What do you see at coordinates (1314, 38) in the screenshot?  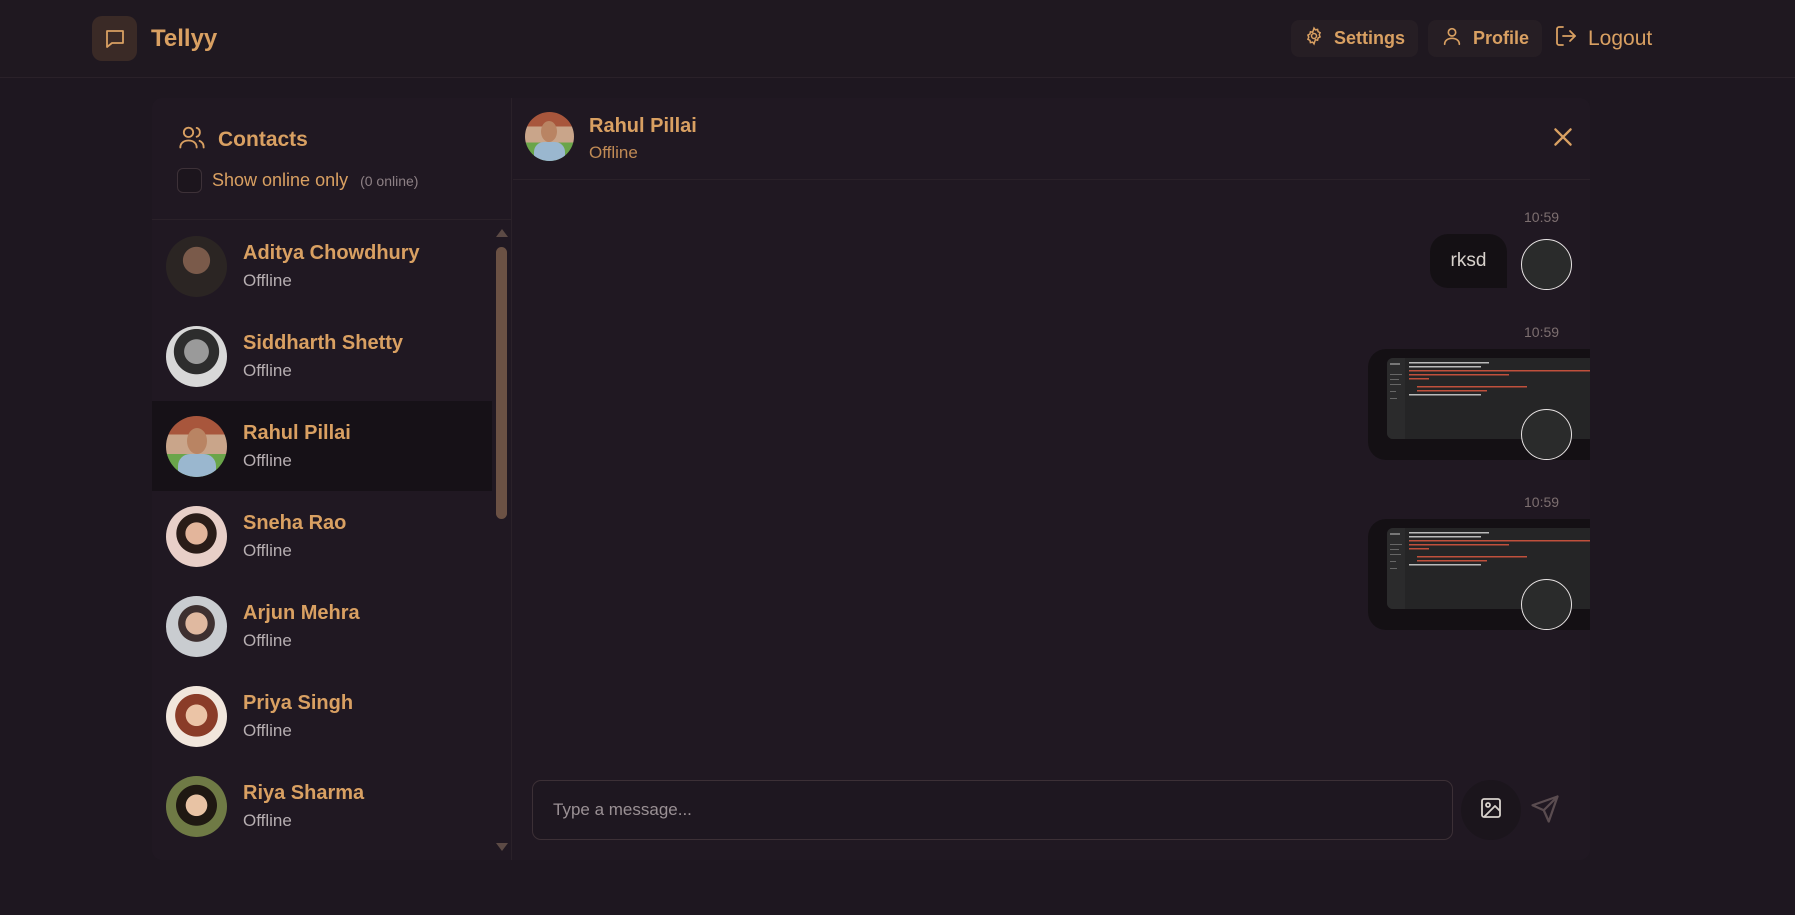 I see `gear-icon` at bounding box center [1314, 38].